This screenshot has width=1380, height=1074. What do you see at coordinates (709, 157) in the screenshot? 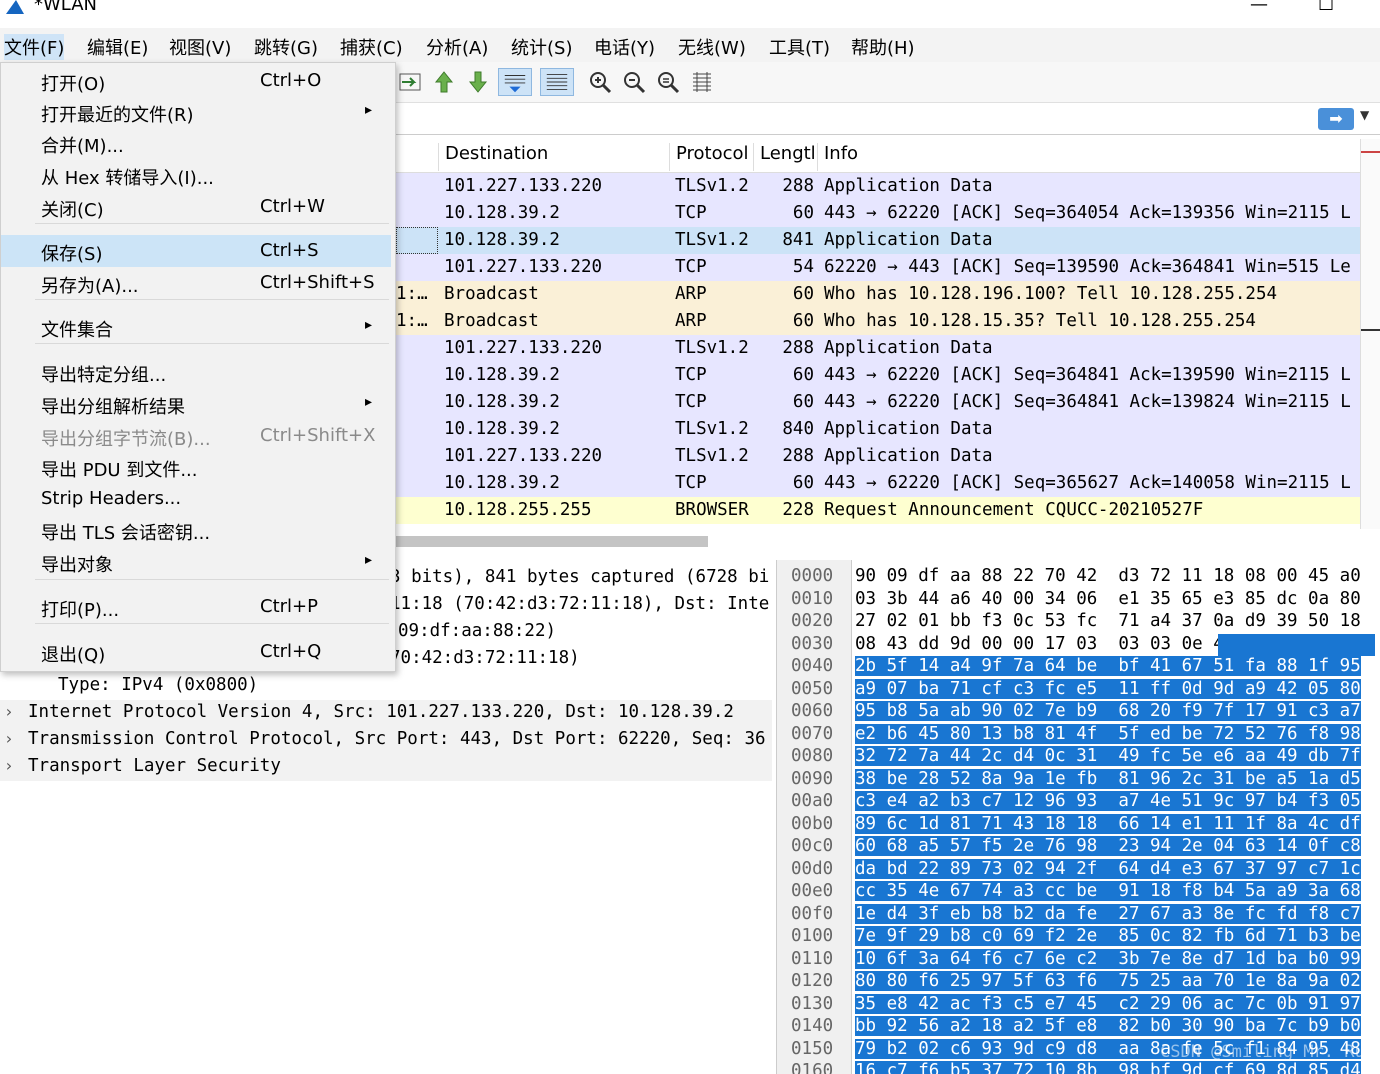
I see `column-protocol: Protocol` at bounding box center [709, 157].